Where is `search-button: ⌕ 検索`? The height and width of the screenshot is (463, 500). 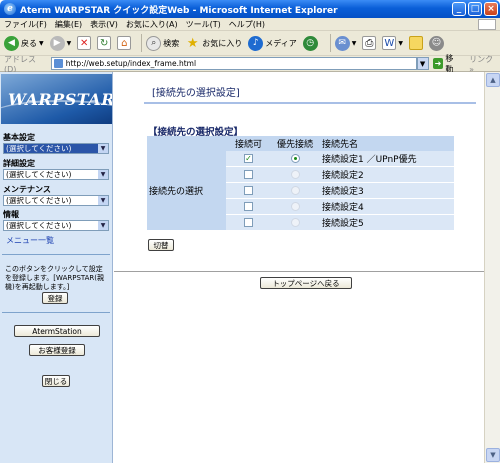
search-button: ⌕ 検索 is located at coordinates (163, 43).